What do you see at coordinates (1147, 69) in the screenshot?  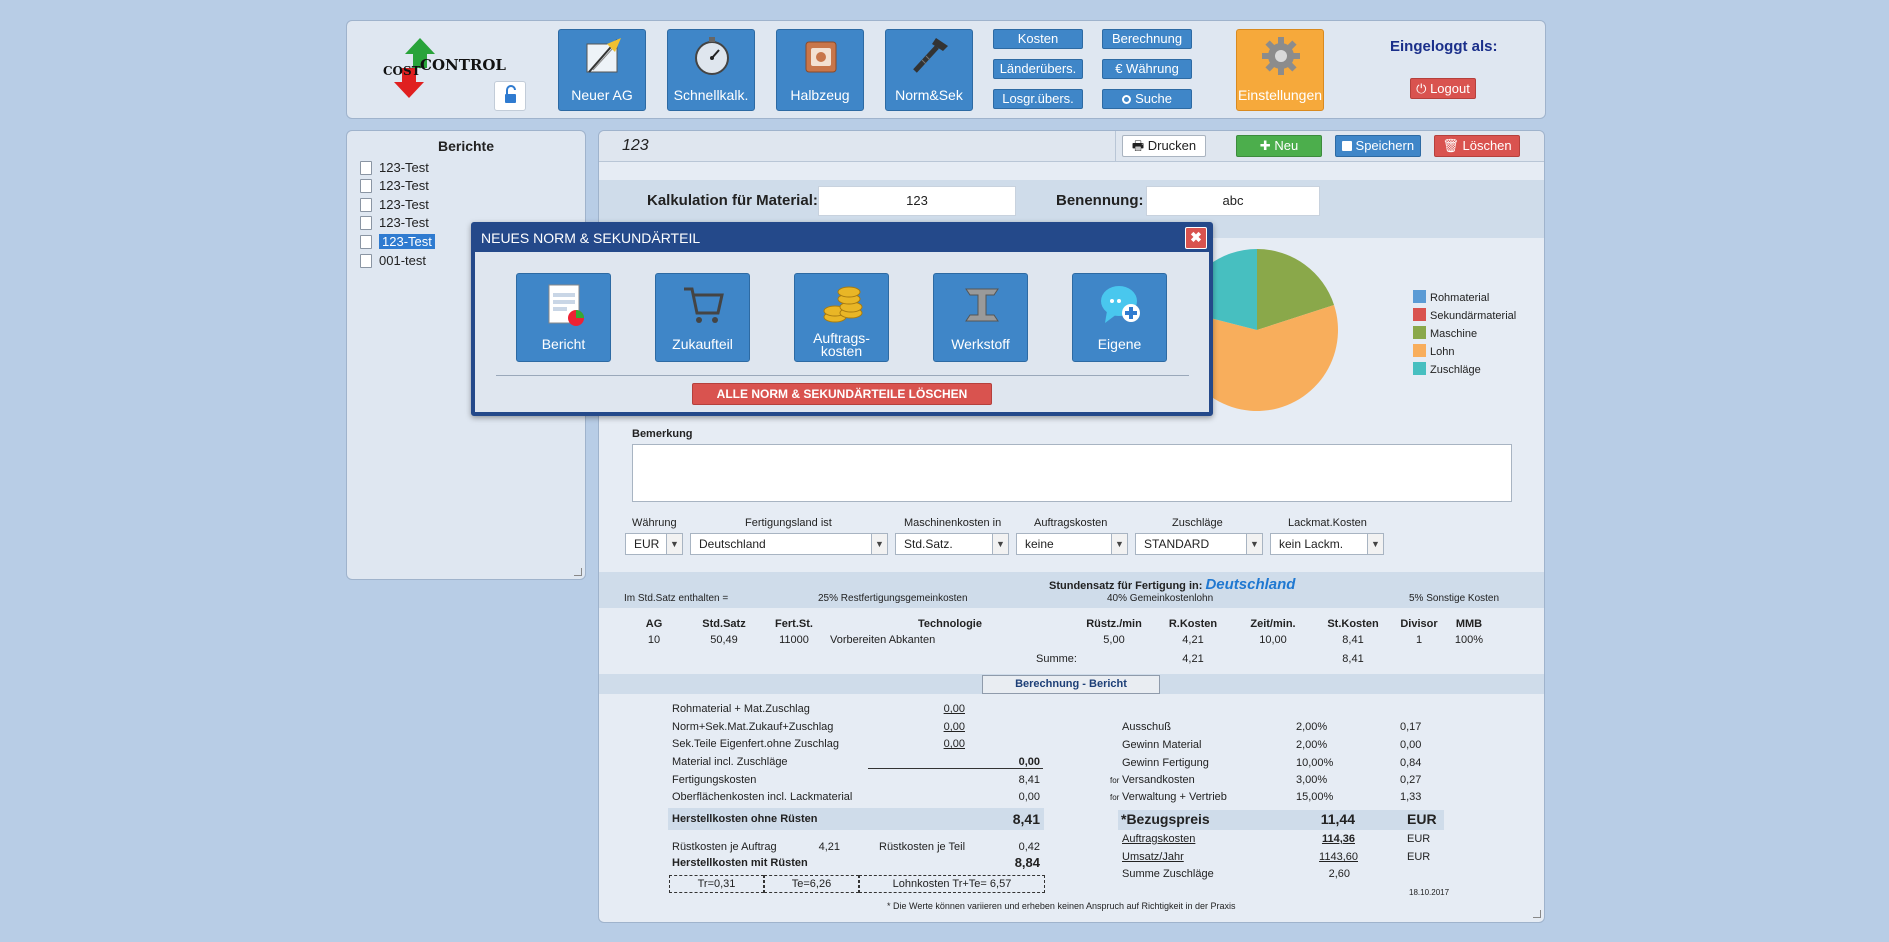 I see `currency-button: € Währung` at bounding box center [1147, 69].